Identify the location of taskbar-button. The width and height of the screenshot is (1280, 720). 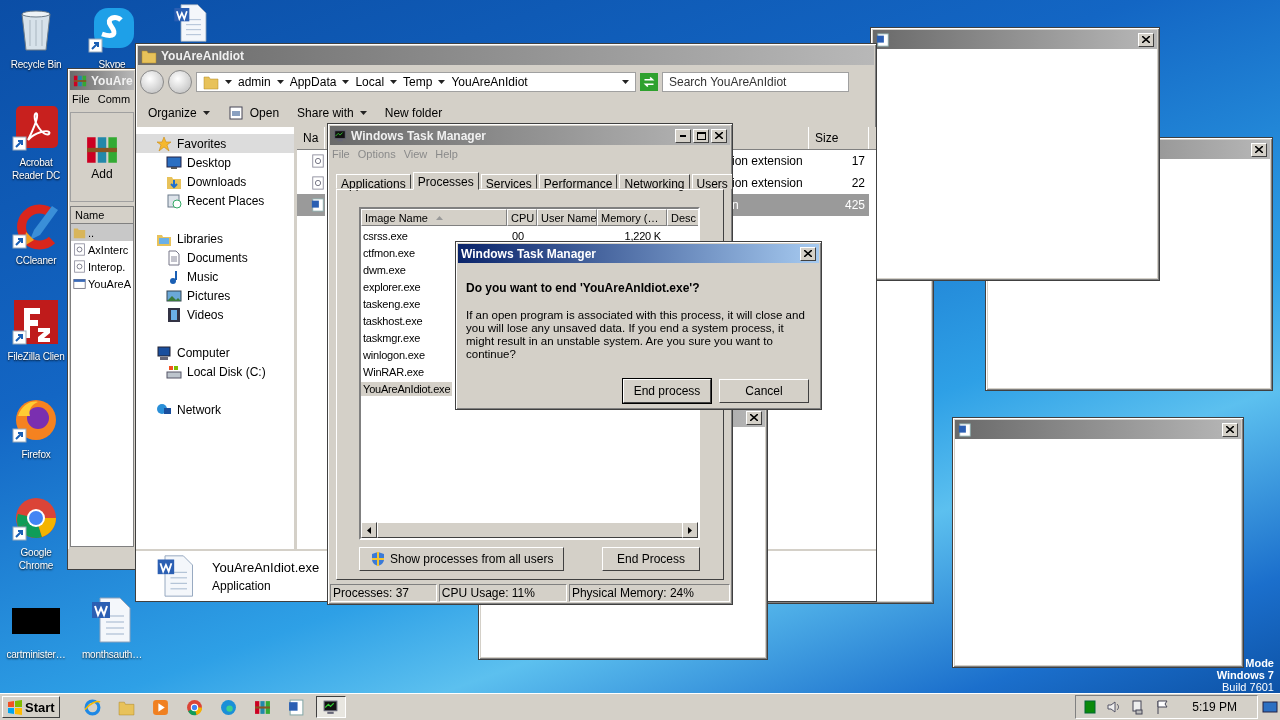
(330, 707).